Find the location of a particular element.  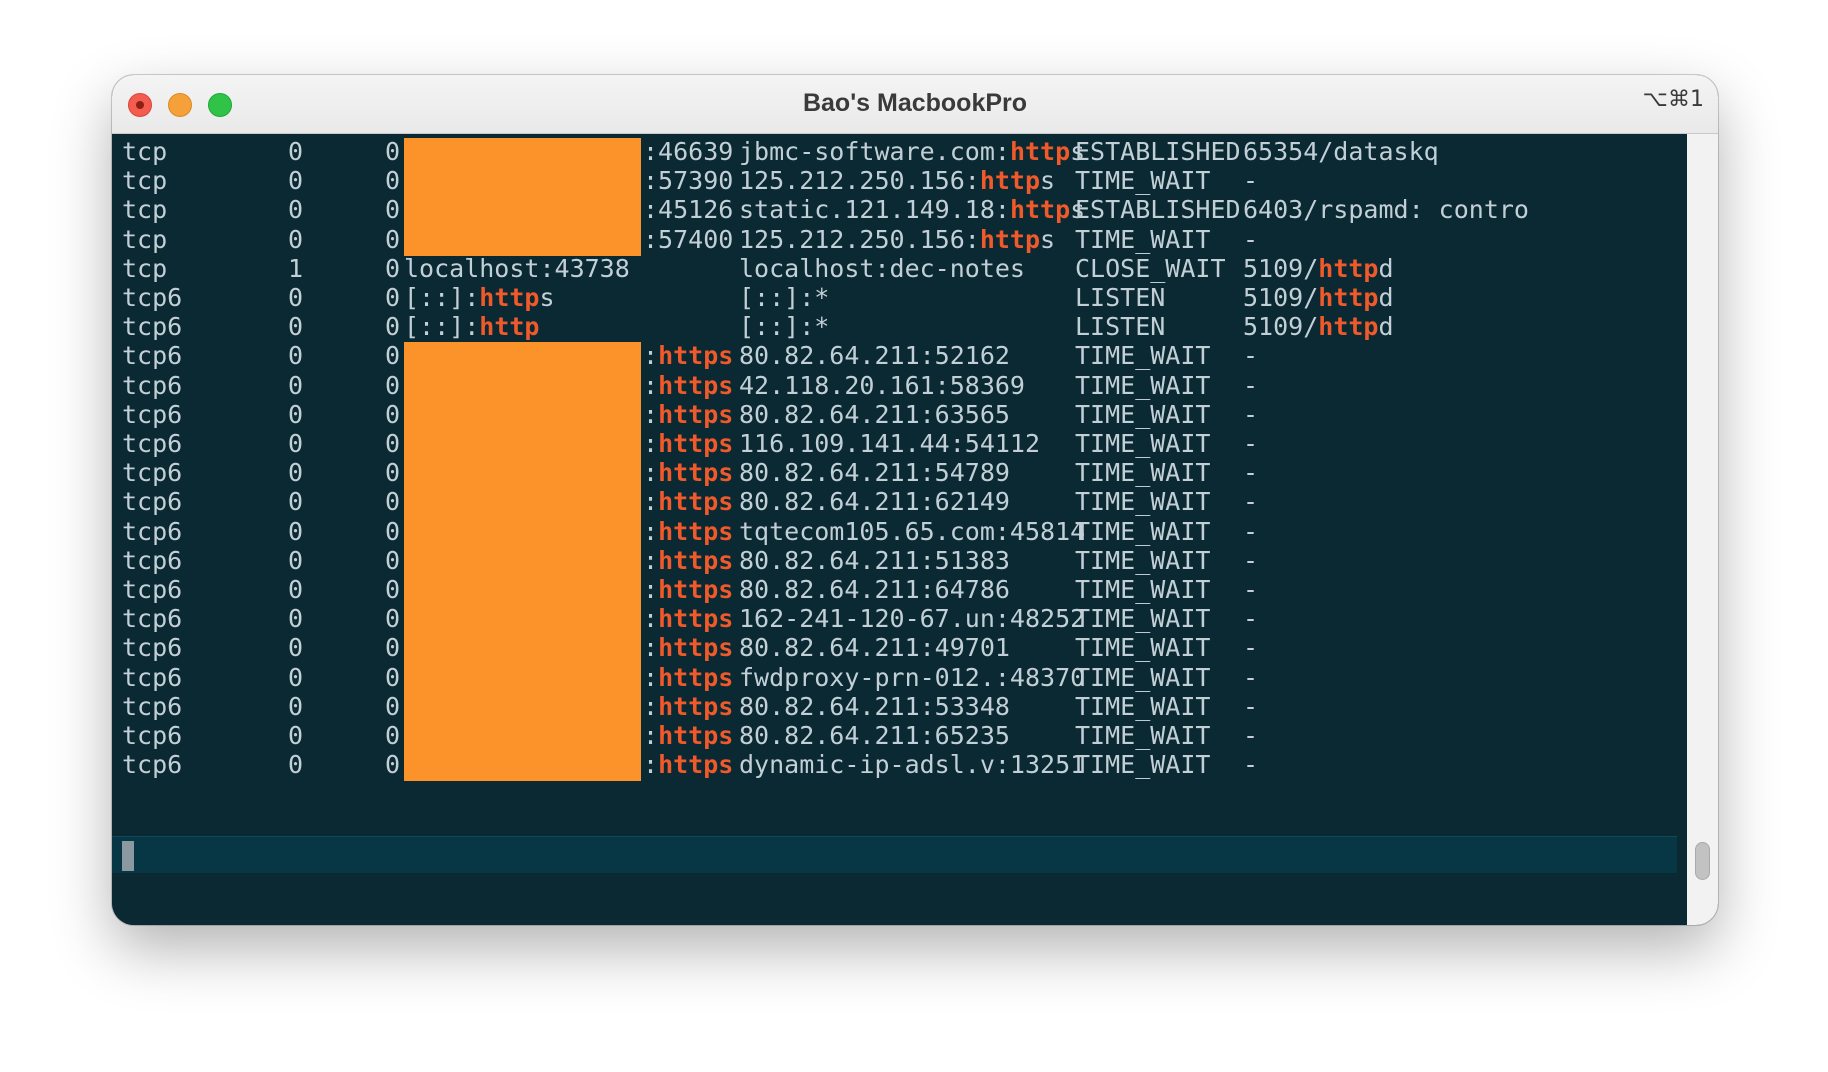

local-address-cell: [::]:http is located at coordinates (471, 327).